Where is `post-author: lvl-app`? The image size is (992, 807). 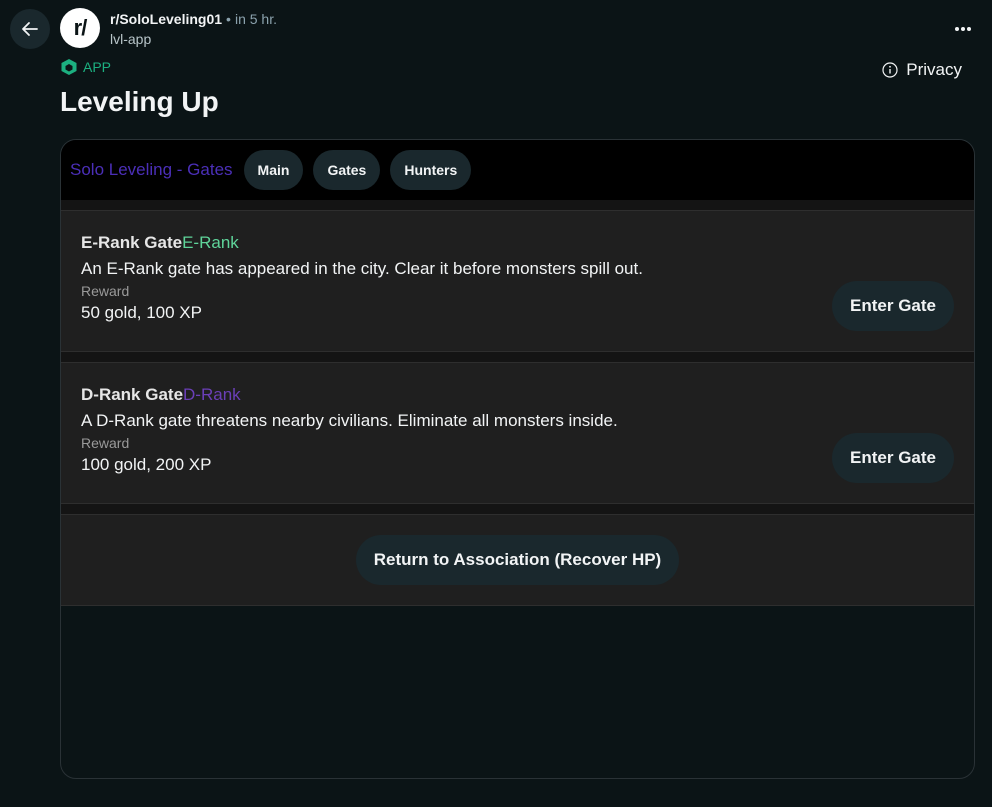 post-author: lvl-app is located at coordinates (130, 39).